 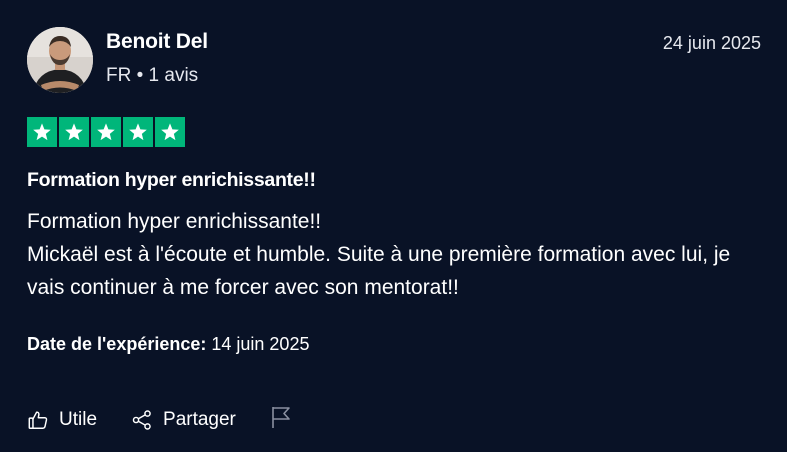 I want to click on share-button: Partager, so click(x=183, y=420).